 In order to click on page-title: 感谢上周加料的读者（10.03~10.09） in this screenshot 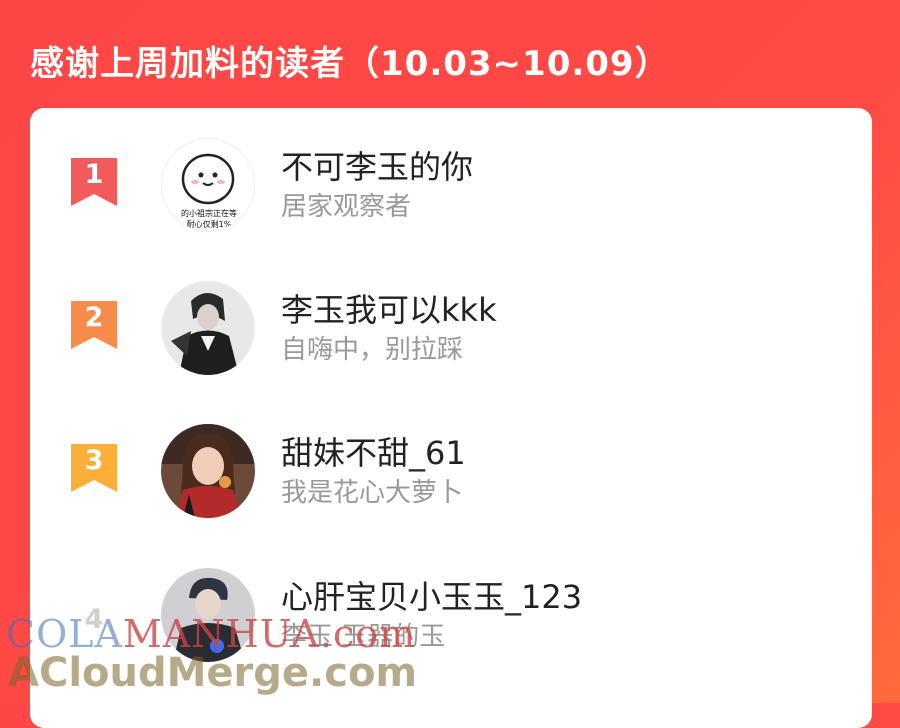, I will do `click(350, 64)`.